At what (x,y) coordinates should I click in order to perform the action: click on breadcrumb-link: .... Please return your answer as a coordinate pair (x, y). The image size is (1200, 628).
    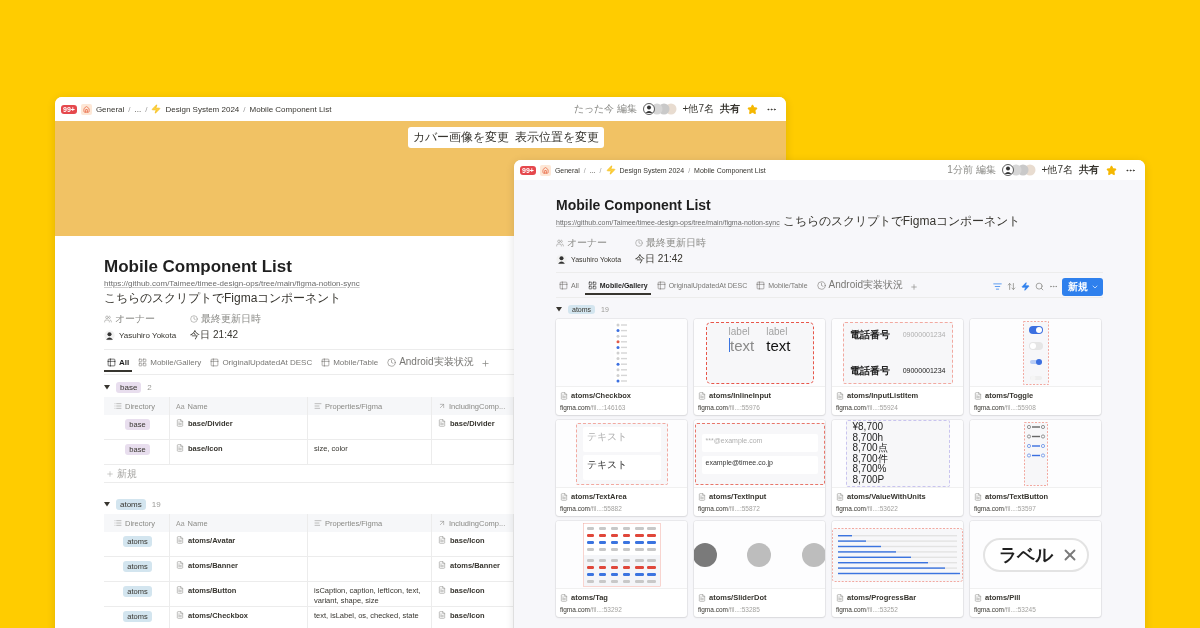
    Looking at the image, I should click on (138, 109).